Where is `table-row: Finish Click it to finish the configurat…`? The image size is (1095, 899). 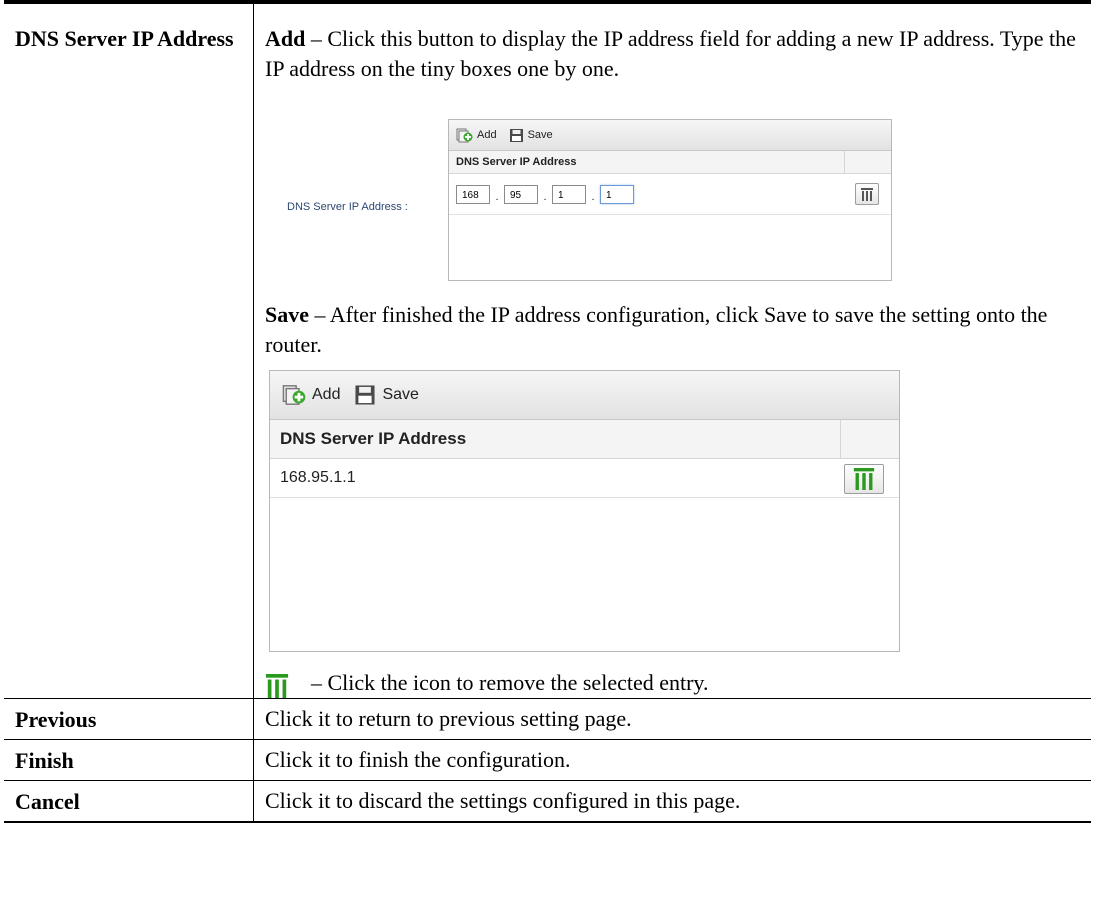 table-row: Finish Click it to finish the configurat… is located at coordinates (547, 760).